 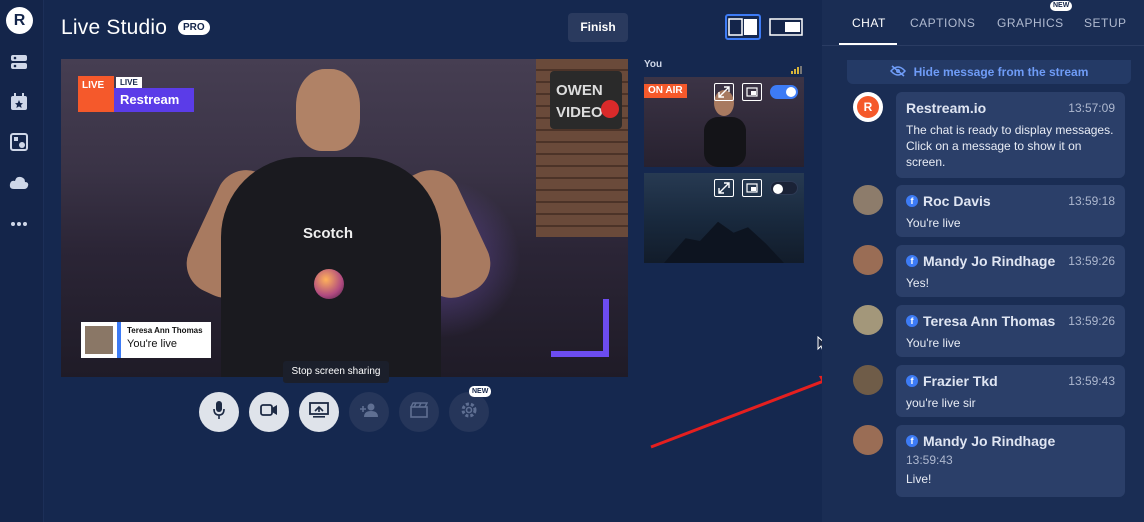 What do you see at coordinates (19, 224) in the screenshot?
I see `more-icon` at bounding box center [19, 224].